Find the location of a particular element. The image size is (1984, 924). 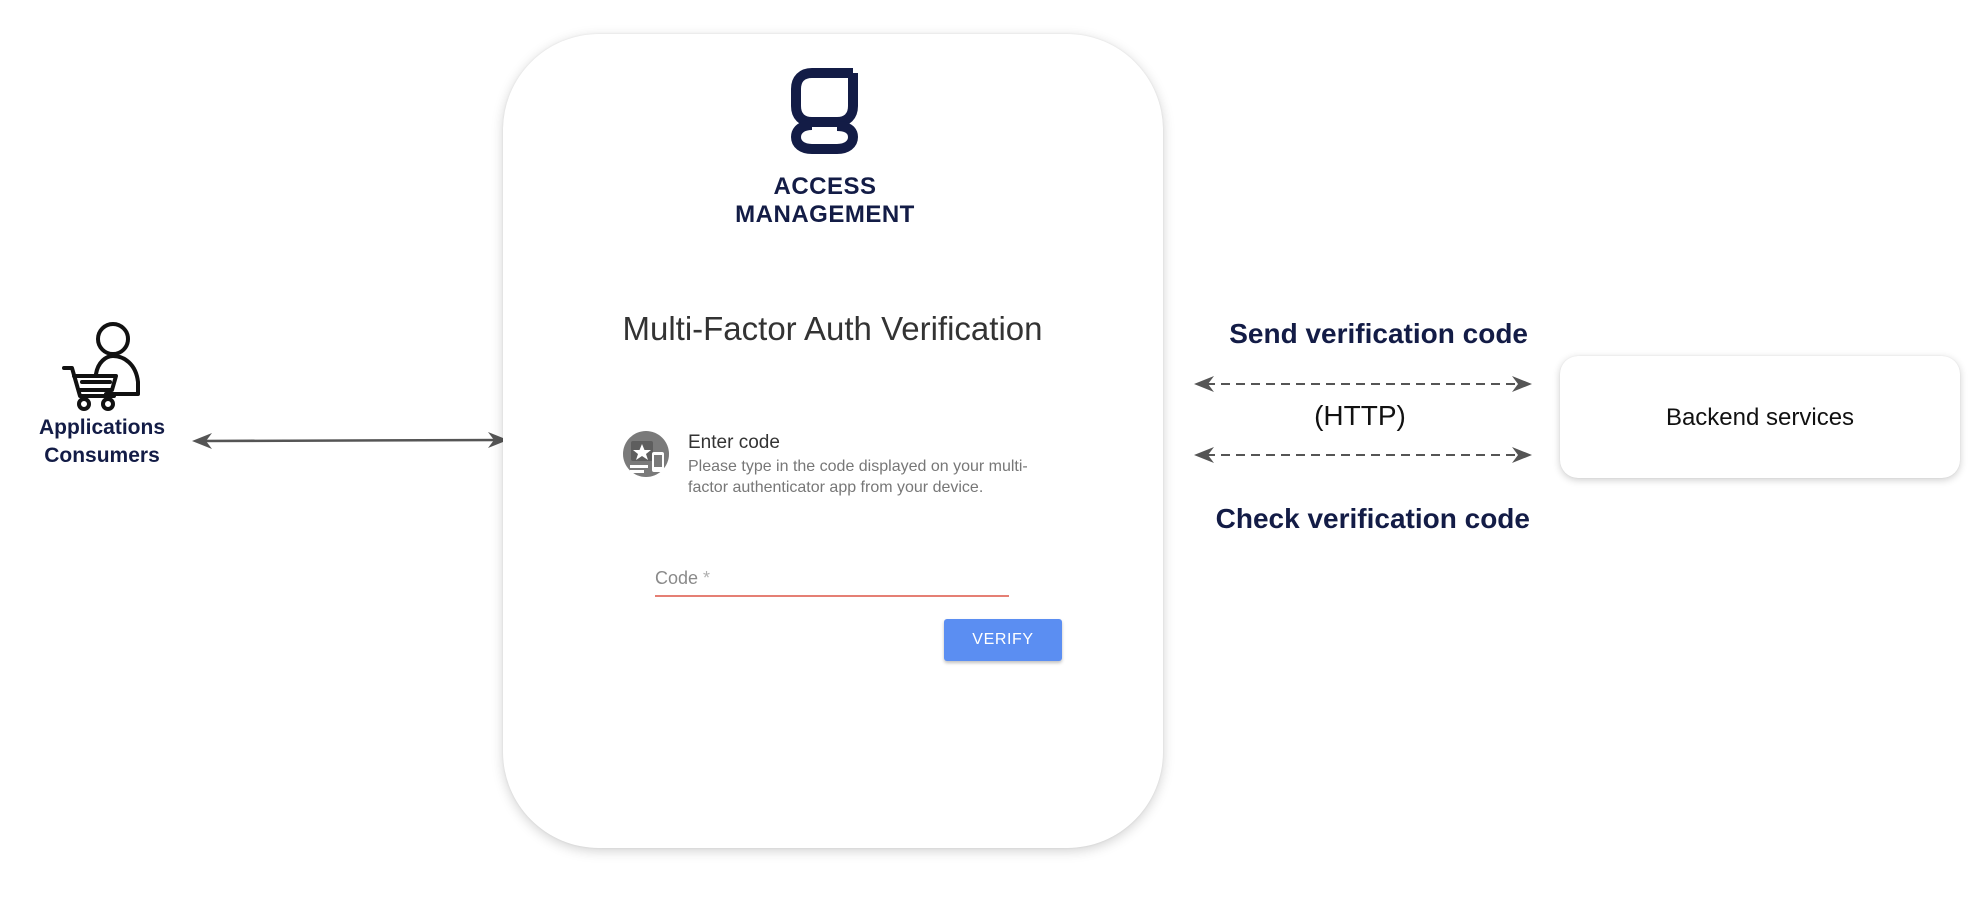

consumer-label-line2: Consumers is located at coordinates (102, 455).